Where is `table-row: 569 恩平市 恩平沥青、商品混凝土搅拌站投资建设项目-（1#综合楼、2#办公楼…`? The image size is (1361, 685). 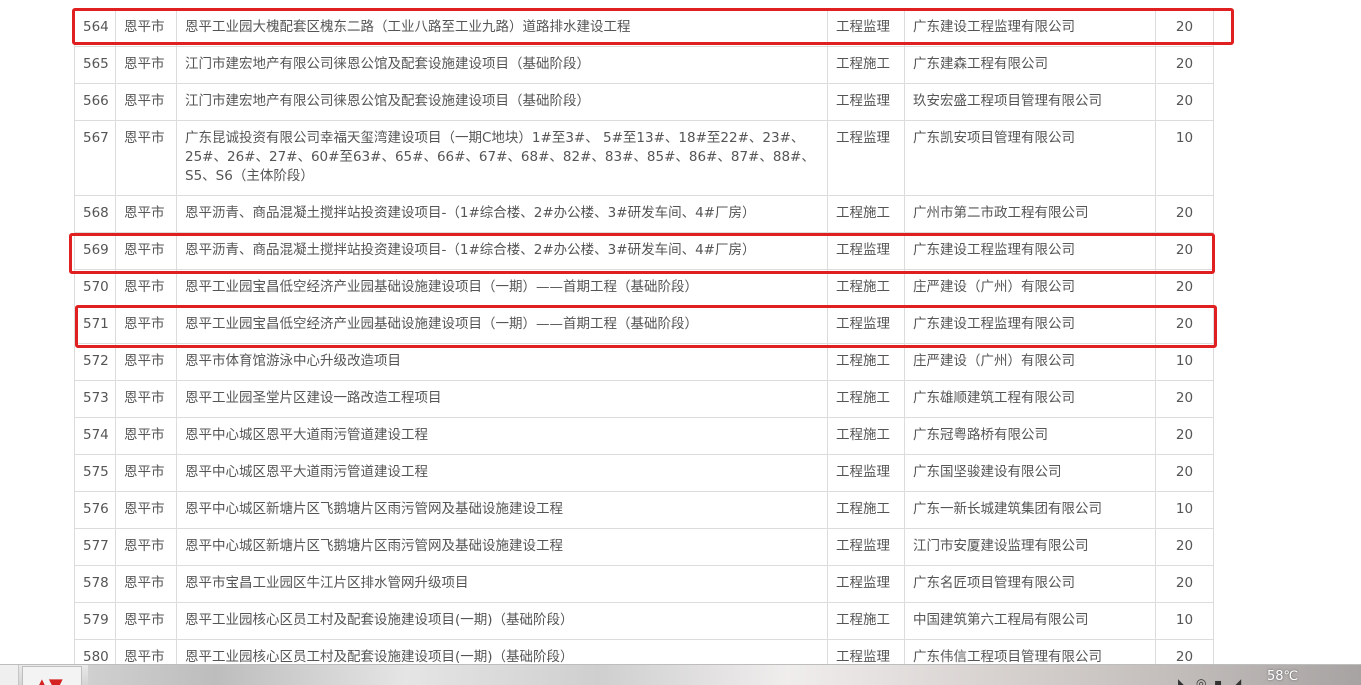
table-row: 569 恩平市 恩平沥青、商品混凝土搅拌站投资建设项目-（1#综合楼、2#办公楼… is located at coordinates (644, 251).